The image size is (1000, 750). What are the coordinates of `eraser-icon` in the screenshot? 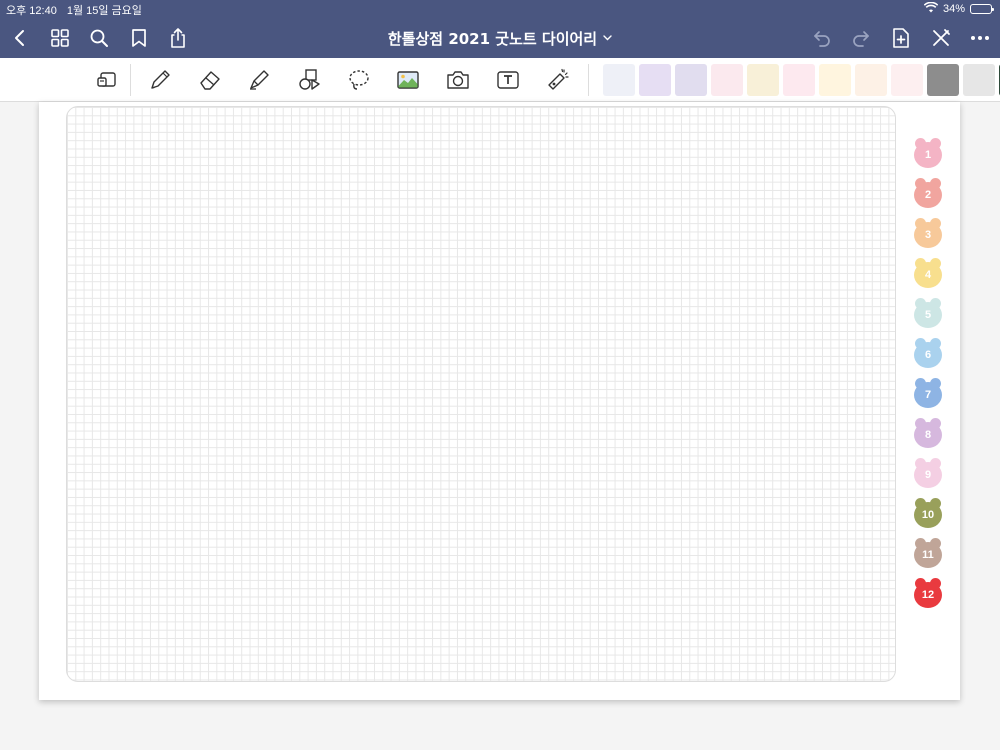 It's located at (210, 80).